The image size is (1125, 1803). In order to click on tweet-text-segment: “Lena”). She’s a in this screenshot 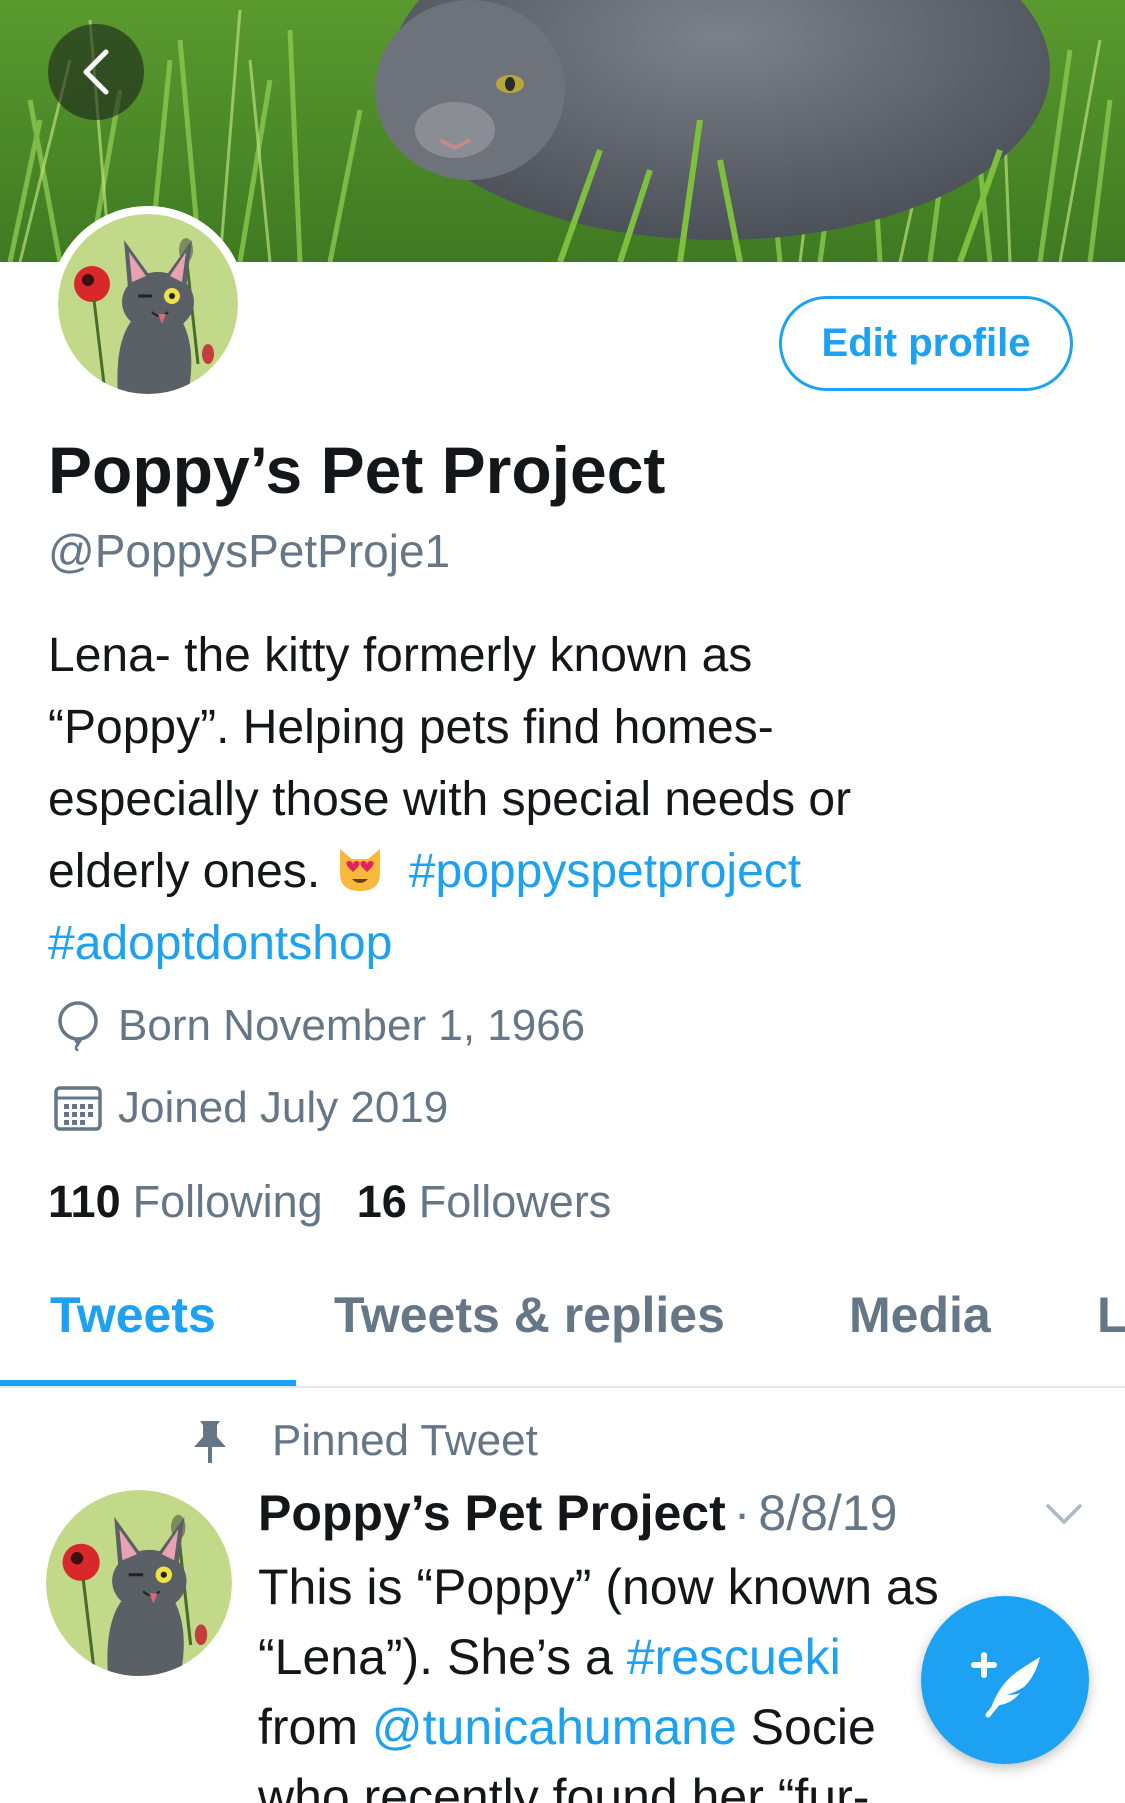, I will do `click(442, 1657)`.